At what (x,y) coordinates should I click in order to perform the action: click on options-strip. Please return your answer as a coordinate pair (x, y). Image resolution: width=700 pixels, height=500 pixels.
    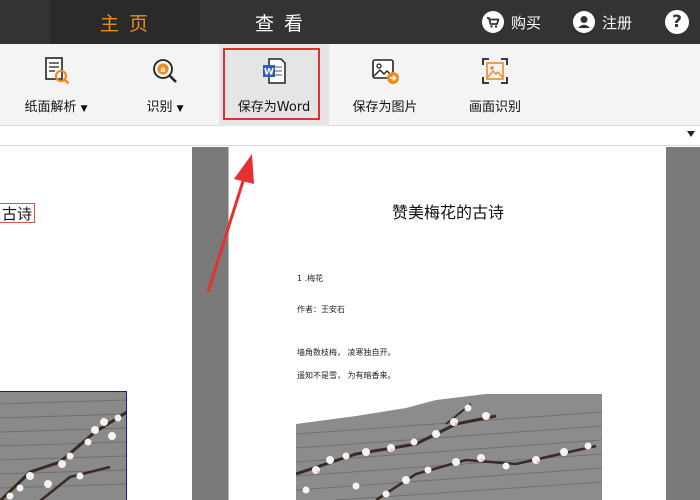
    Looking at the image, I should click on (350, 136).